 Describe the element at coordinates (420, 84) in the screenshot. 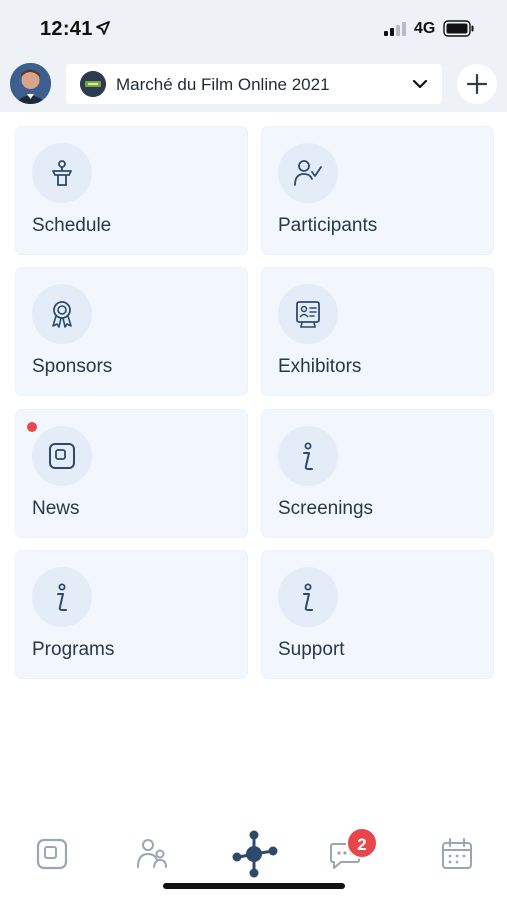

I see `chevron-down-icon` at that location.